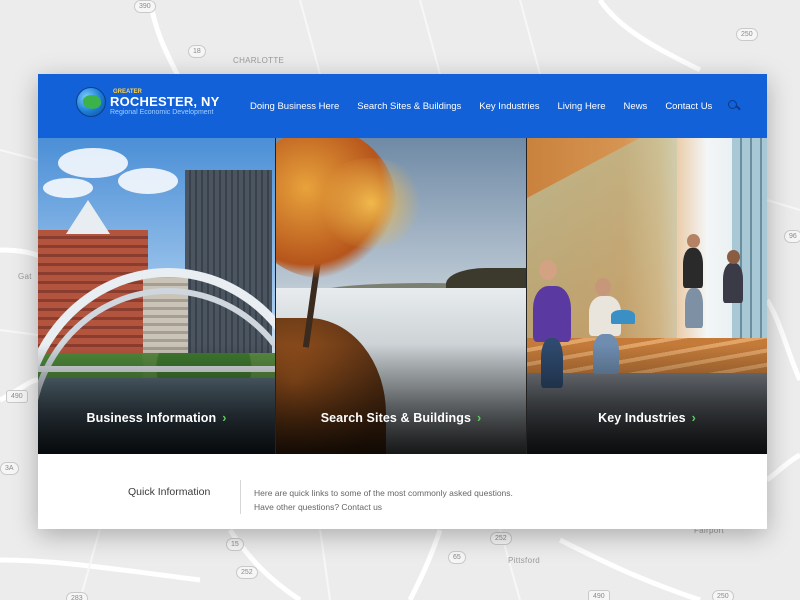 This screenshot has height=600, width=800. Describe the element at coordinates (9, 468) in the screenshot. I see `route-shield: 3A` at that location.